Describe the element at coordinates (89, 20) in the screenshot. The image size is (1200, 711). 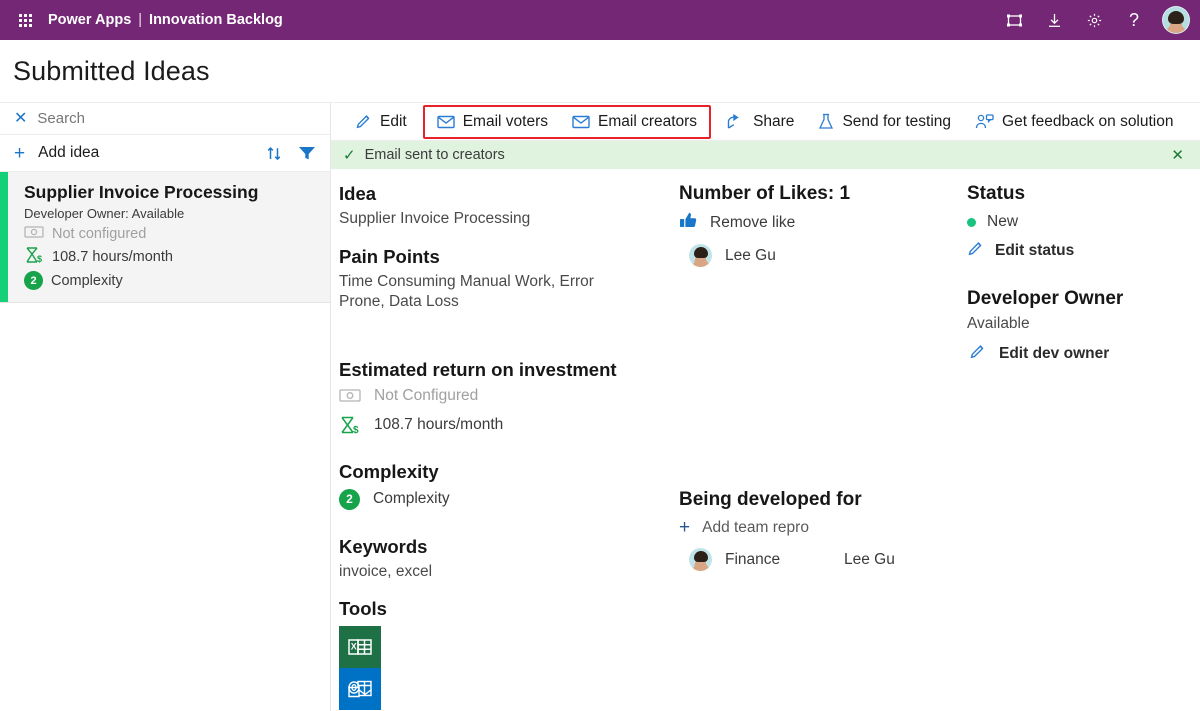
I see `app-name: Power Apps` at that location.